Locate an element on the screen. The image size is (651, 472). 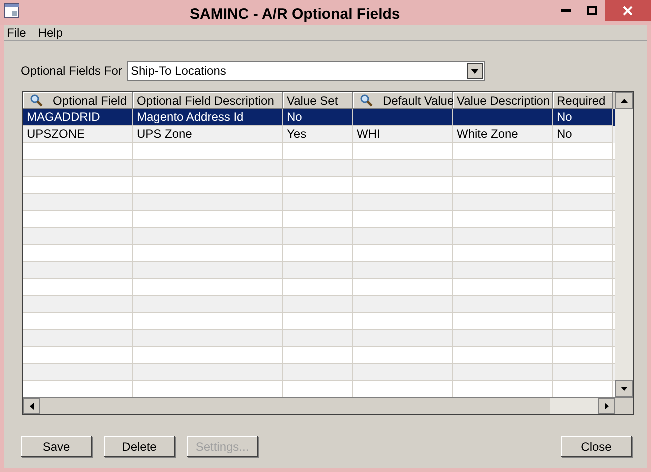
field-label: Optional Fields For is located at coordinates (72, 71).